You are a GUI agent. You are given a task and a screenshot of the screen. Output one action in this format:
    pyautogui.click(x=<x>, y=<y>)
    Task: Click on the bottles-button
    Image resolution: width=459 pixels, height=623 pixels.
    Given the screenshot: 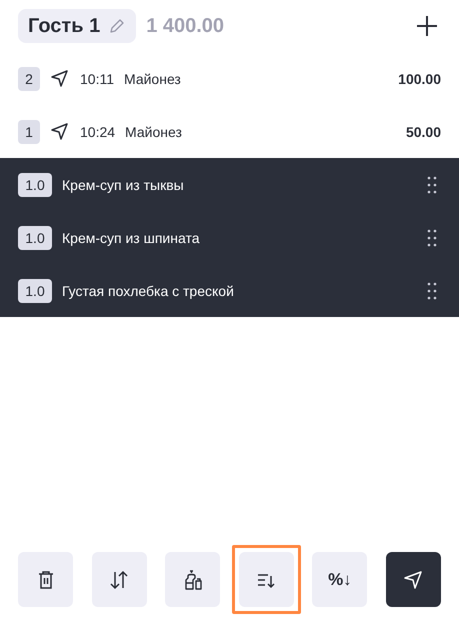 What is the action you would take?
    pyautogui.click(x=192, y=579)
    